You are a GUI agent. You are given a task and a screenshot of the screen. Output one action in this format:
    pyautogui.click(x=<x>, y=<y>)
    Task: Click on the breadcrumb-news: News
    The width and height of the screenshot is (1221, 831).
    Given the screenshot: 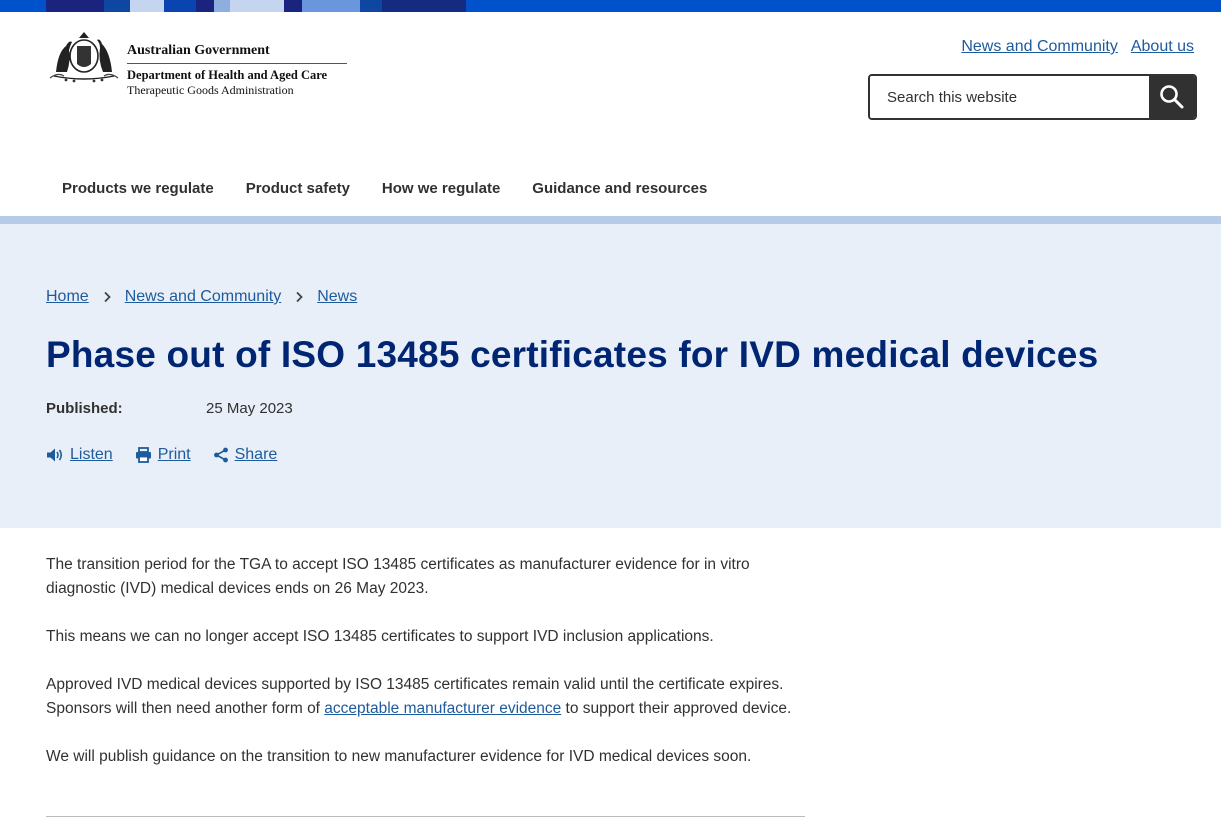 What is the action you would take?
    pyautogui.click(x=337, y=297)
    